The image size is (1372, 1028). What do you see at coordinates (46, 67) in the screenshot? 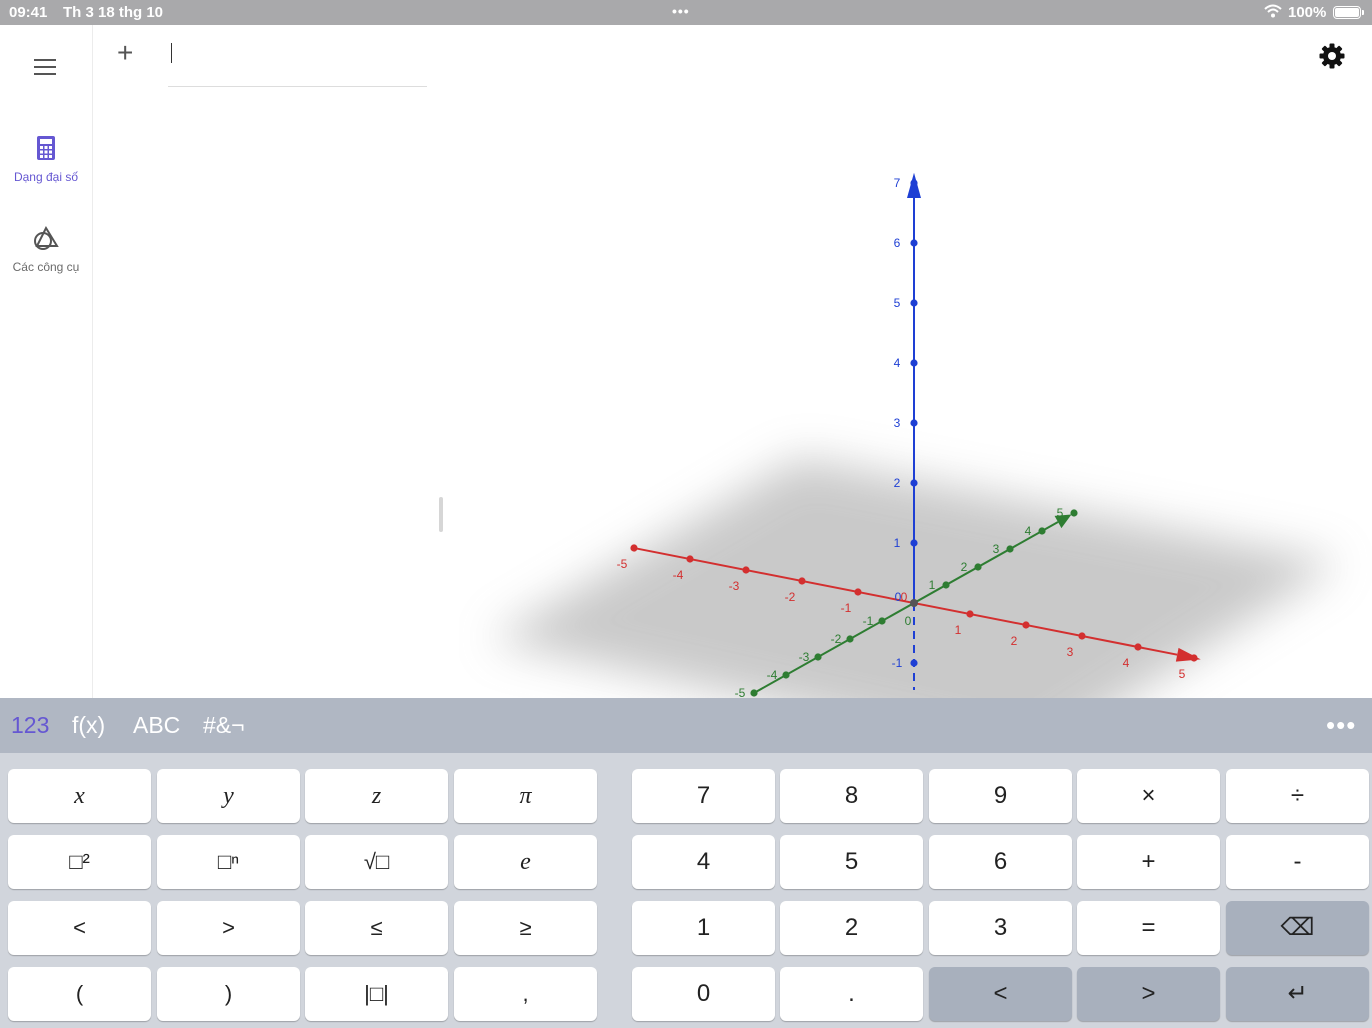
I see `hamburger-icon` at bounding box center [46, 67].